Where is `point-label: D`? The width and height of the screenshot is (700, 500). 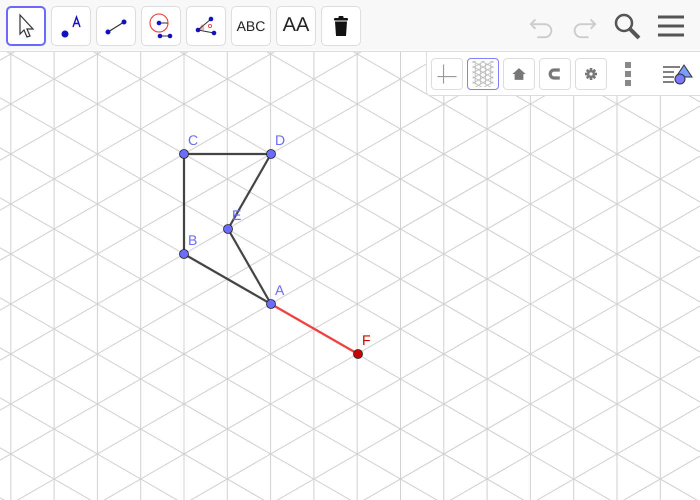 point-label: D is located at coordinates (280, 140).